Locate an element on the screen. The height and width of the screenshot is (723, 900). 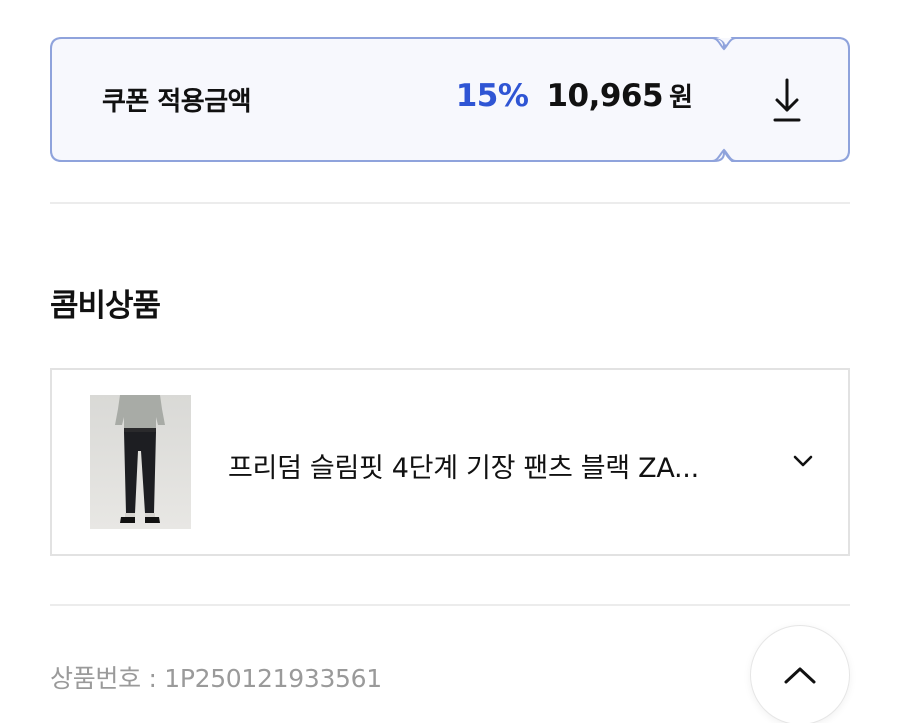
product-number: 상품번호 : 1P250121933561 is located at coordinates (216, 678).